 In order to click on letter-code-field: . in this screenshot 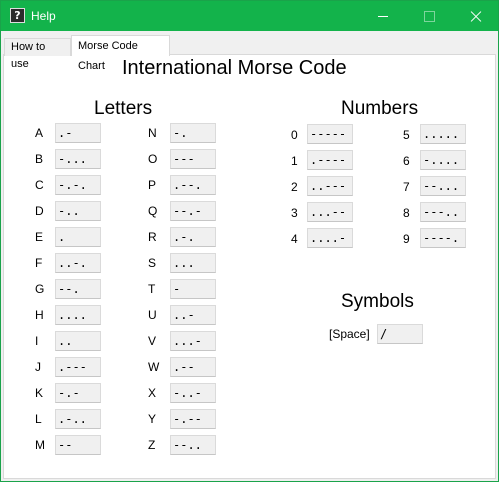, I will do `click(78, 237)`.